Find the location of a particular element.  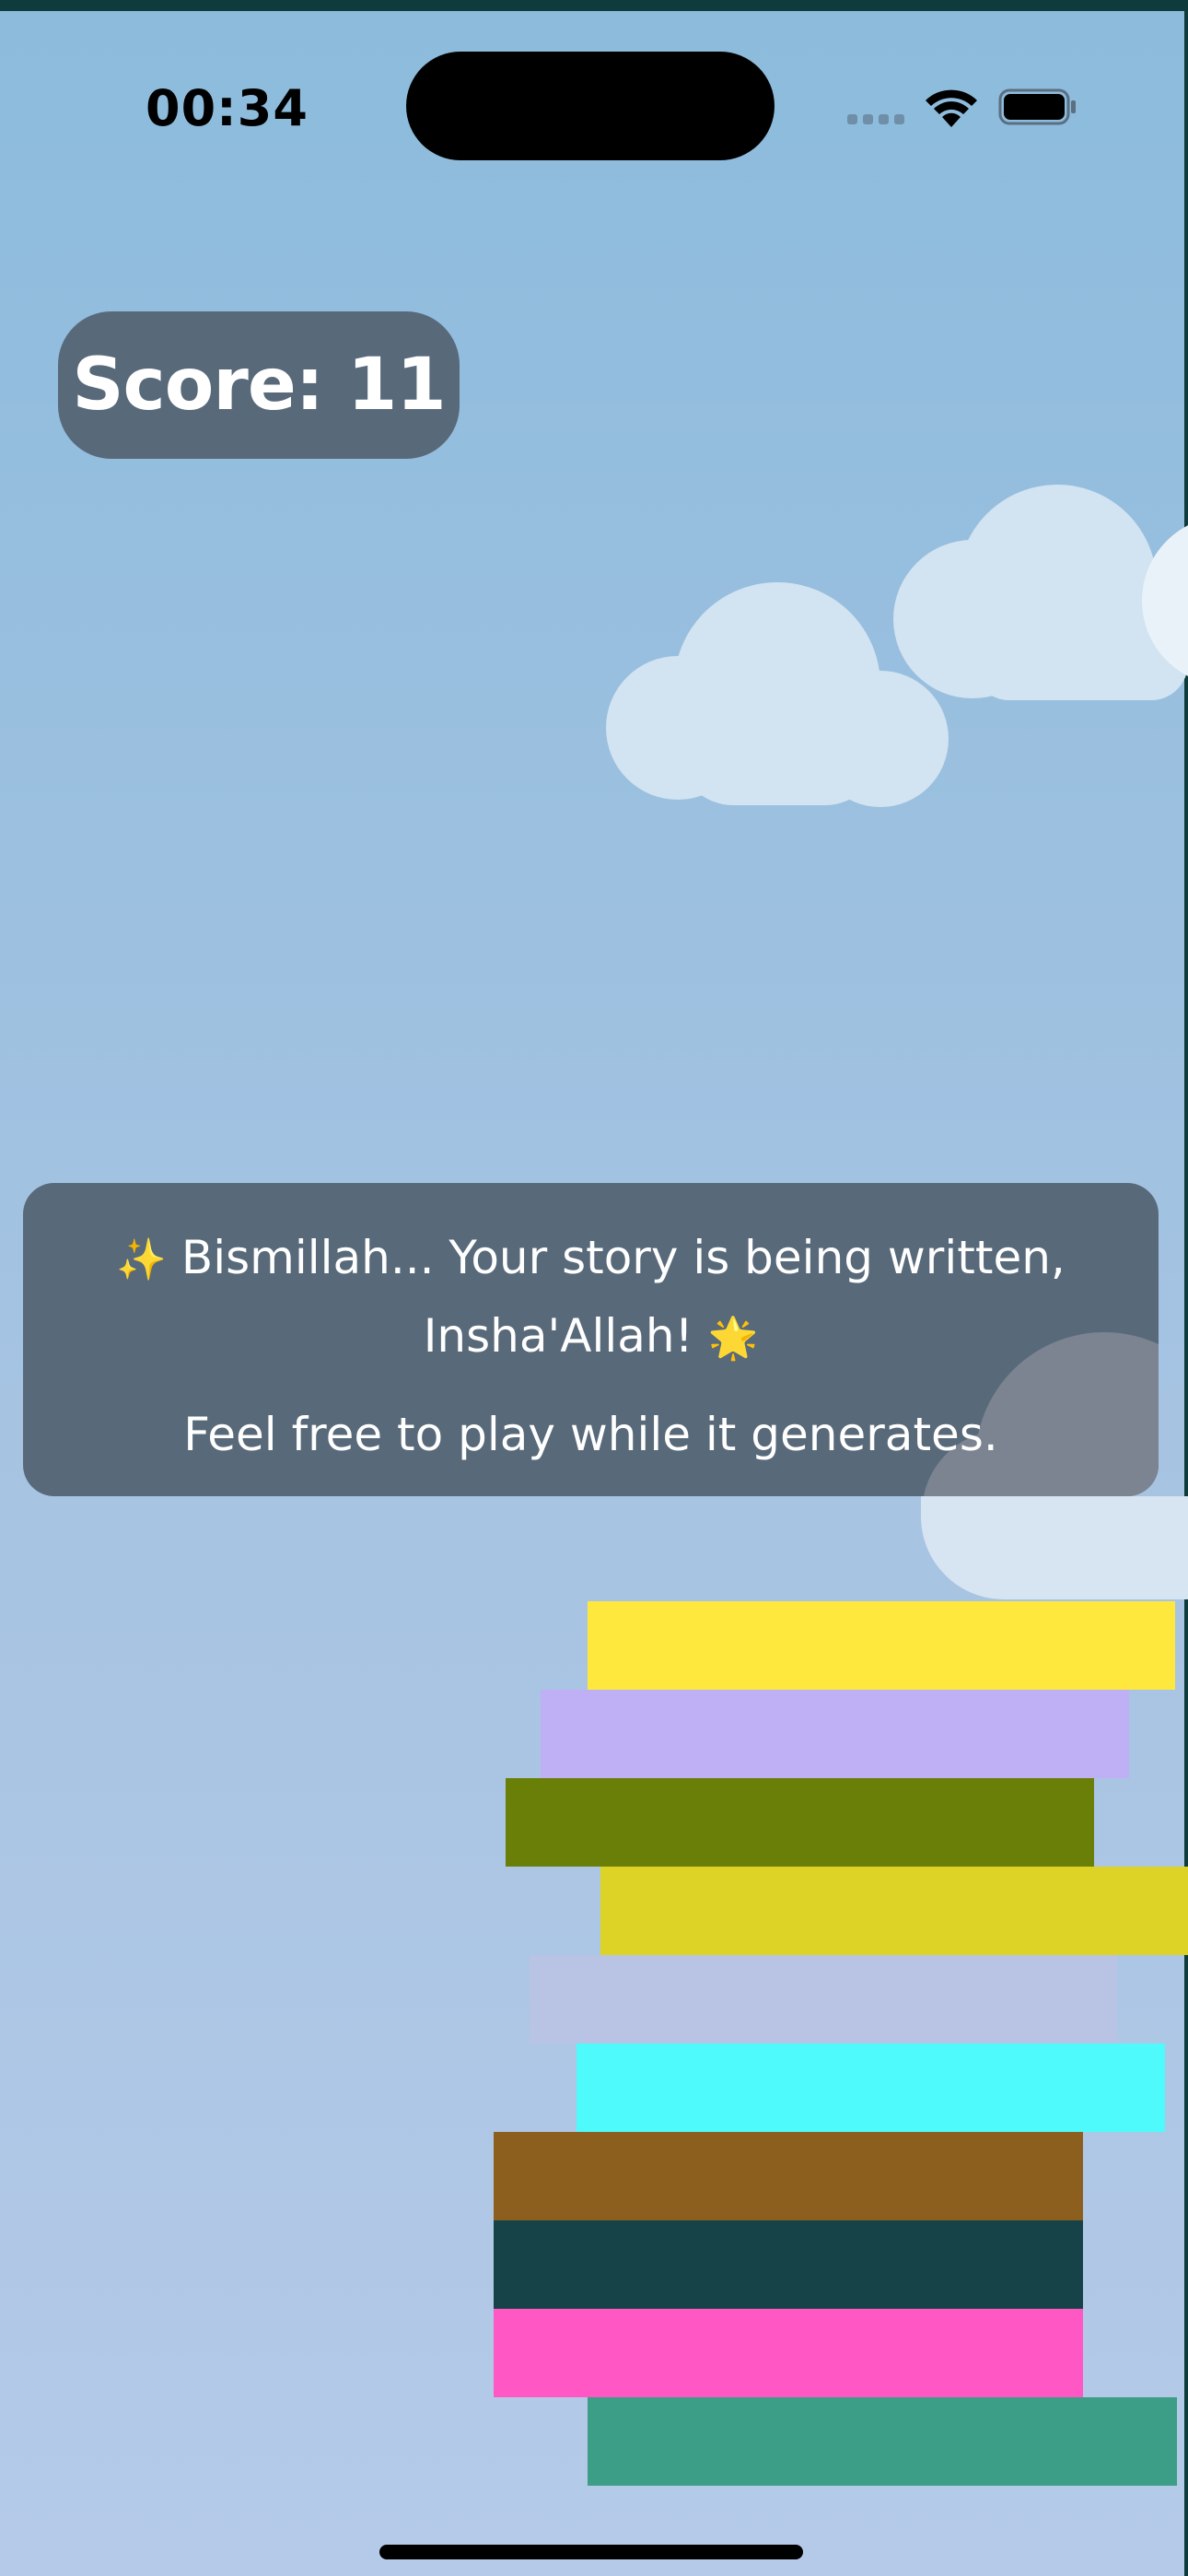

right-edge is located at coordinates (1186, 1288).